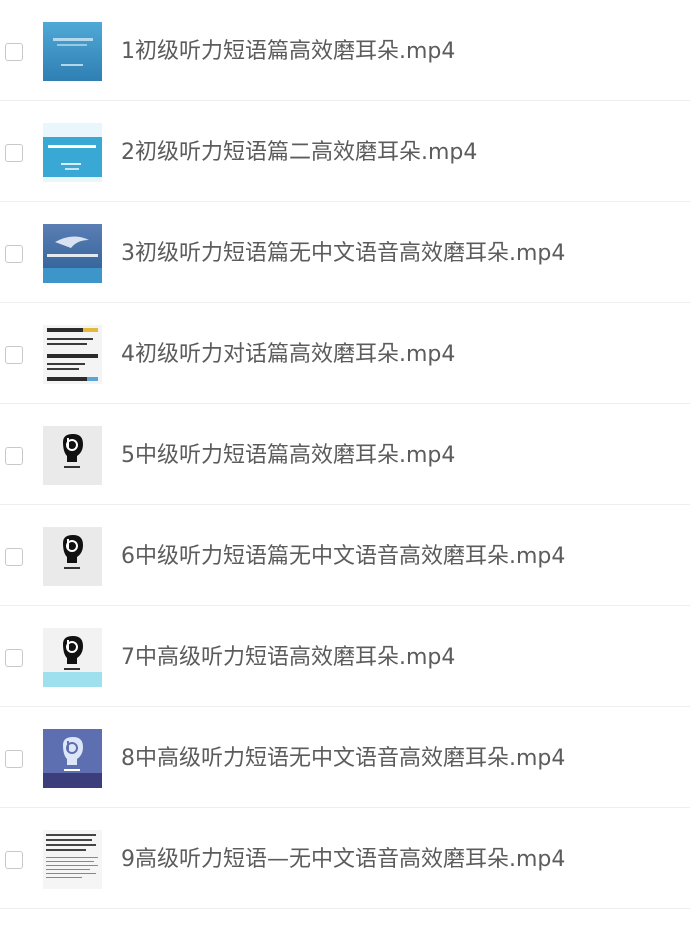  I want to click on file-row: 6中级听力短语篇无中文语音高效磨耳朵.mp4, so click(345, 555).